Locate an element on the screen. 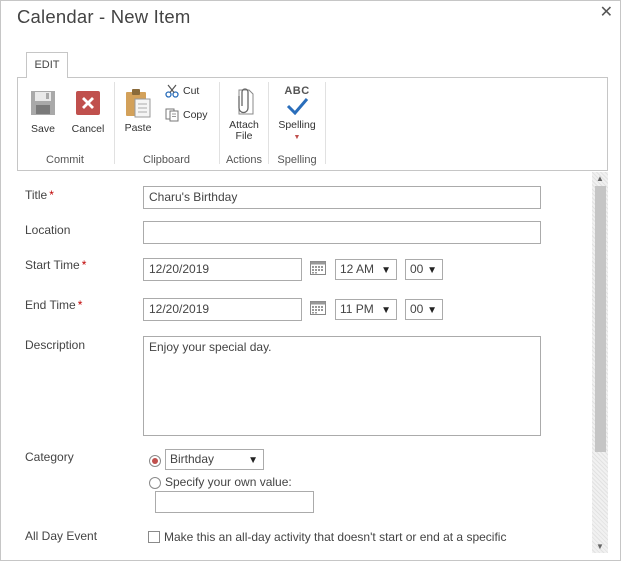 The height and width of the screenshot is (561, 621). checkmark-icon is located at coordinates (297, 107).